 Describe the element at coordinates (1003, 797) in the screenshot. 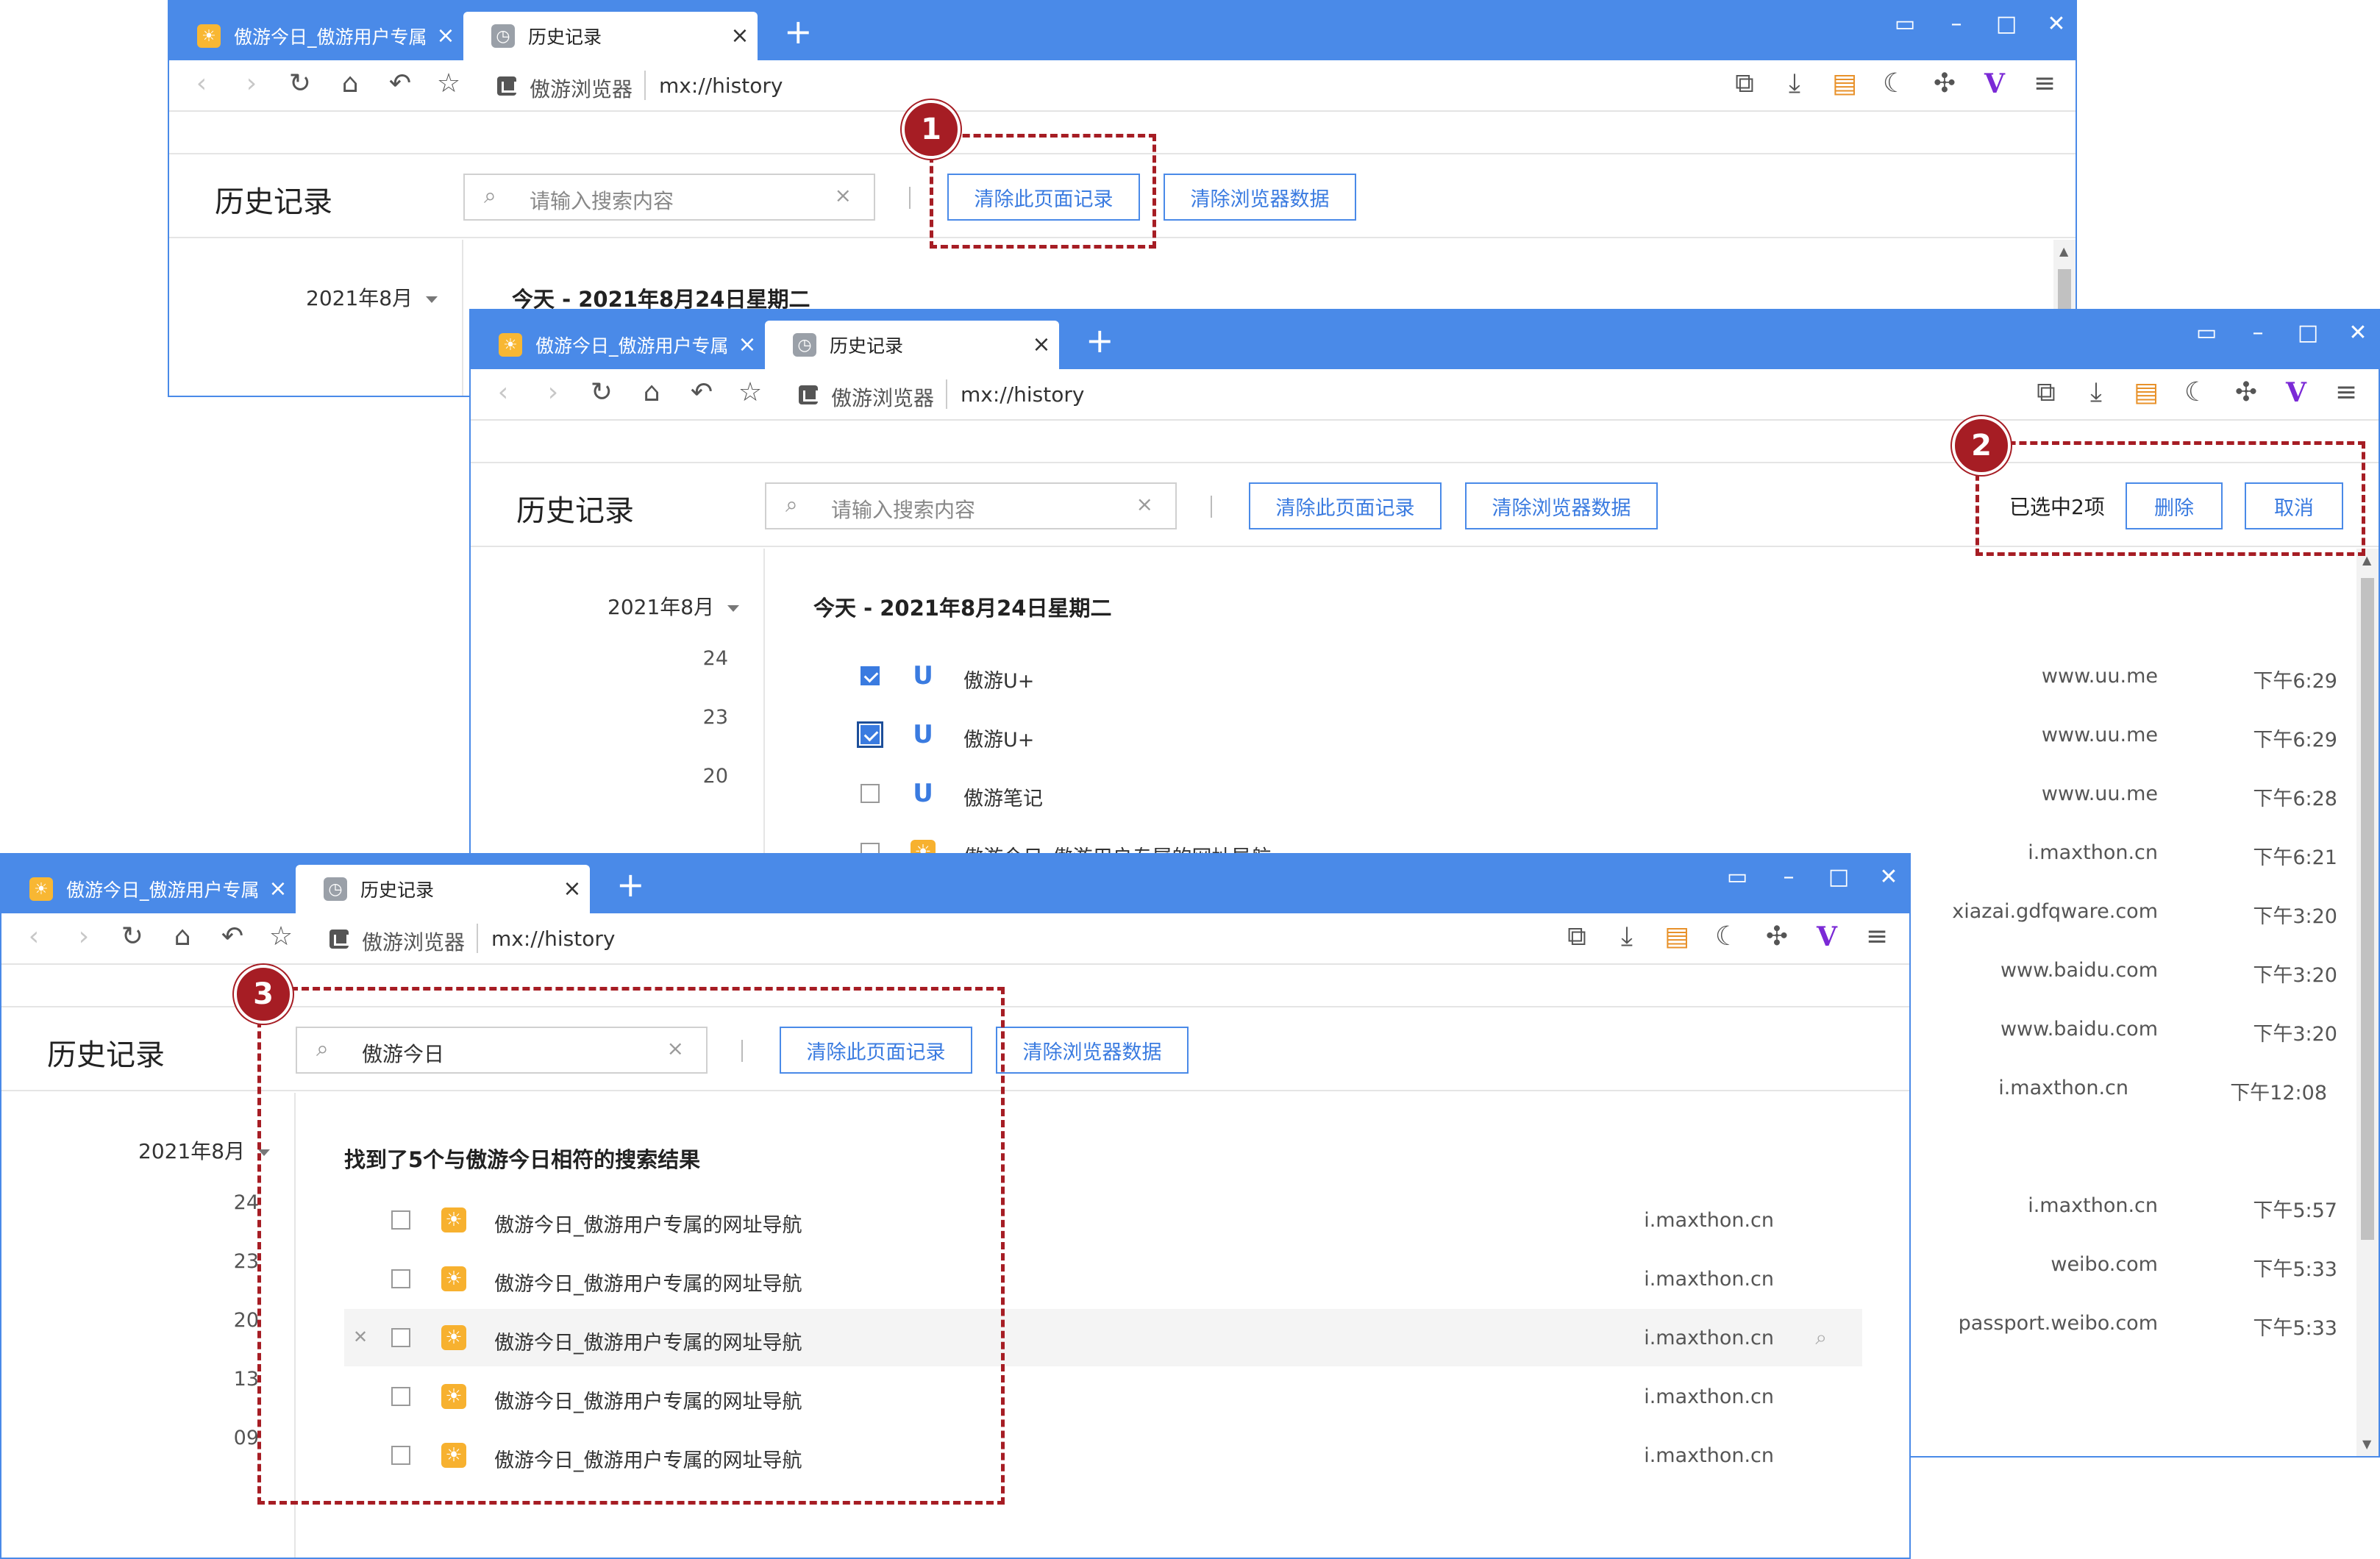

I see `row-title: 傲游笔记` at that location.